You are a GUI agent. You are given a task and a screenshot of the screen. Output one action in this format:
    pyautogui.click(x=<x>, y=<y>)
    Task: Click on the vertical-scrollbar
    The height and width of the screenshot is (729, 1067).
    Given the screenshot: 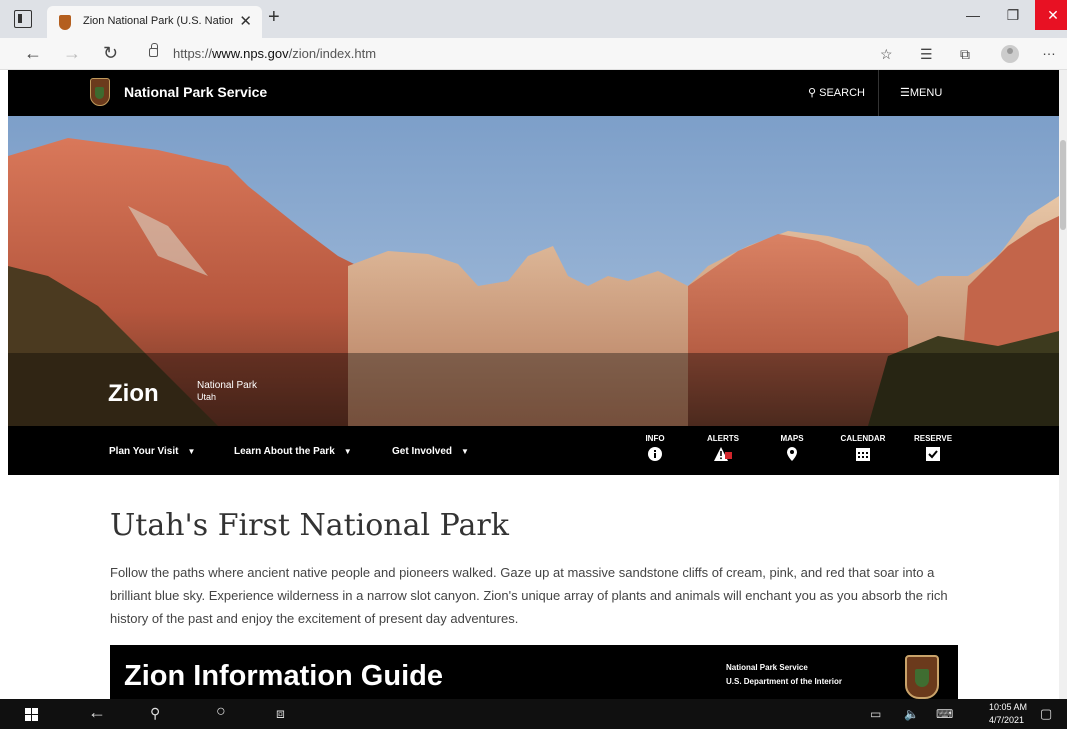 What is the action you would take?
    pyautogui.click(x=1063, y=384)
    